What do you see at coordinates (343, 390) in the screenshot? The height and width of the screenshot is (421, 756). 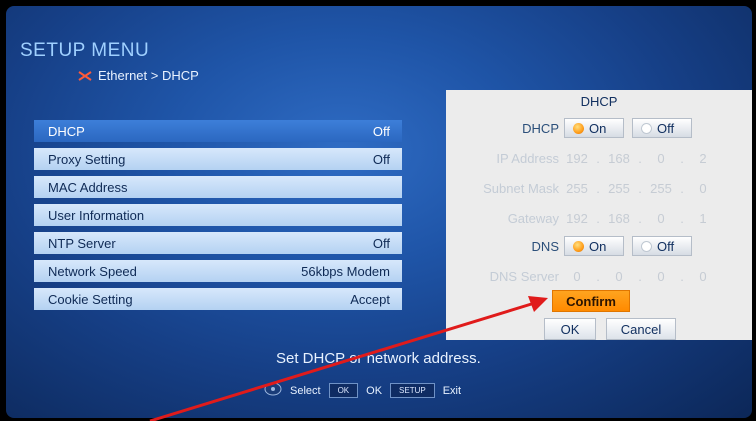 I see `ok-key-icon: OK` at bounding box center [343, 390].